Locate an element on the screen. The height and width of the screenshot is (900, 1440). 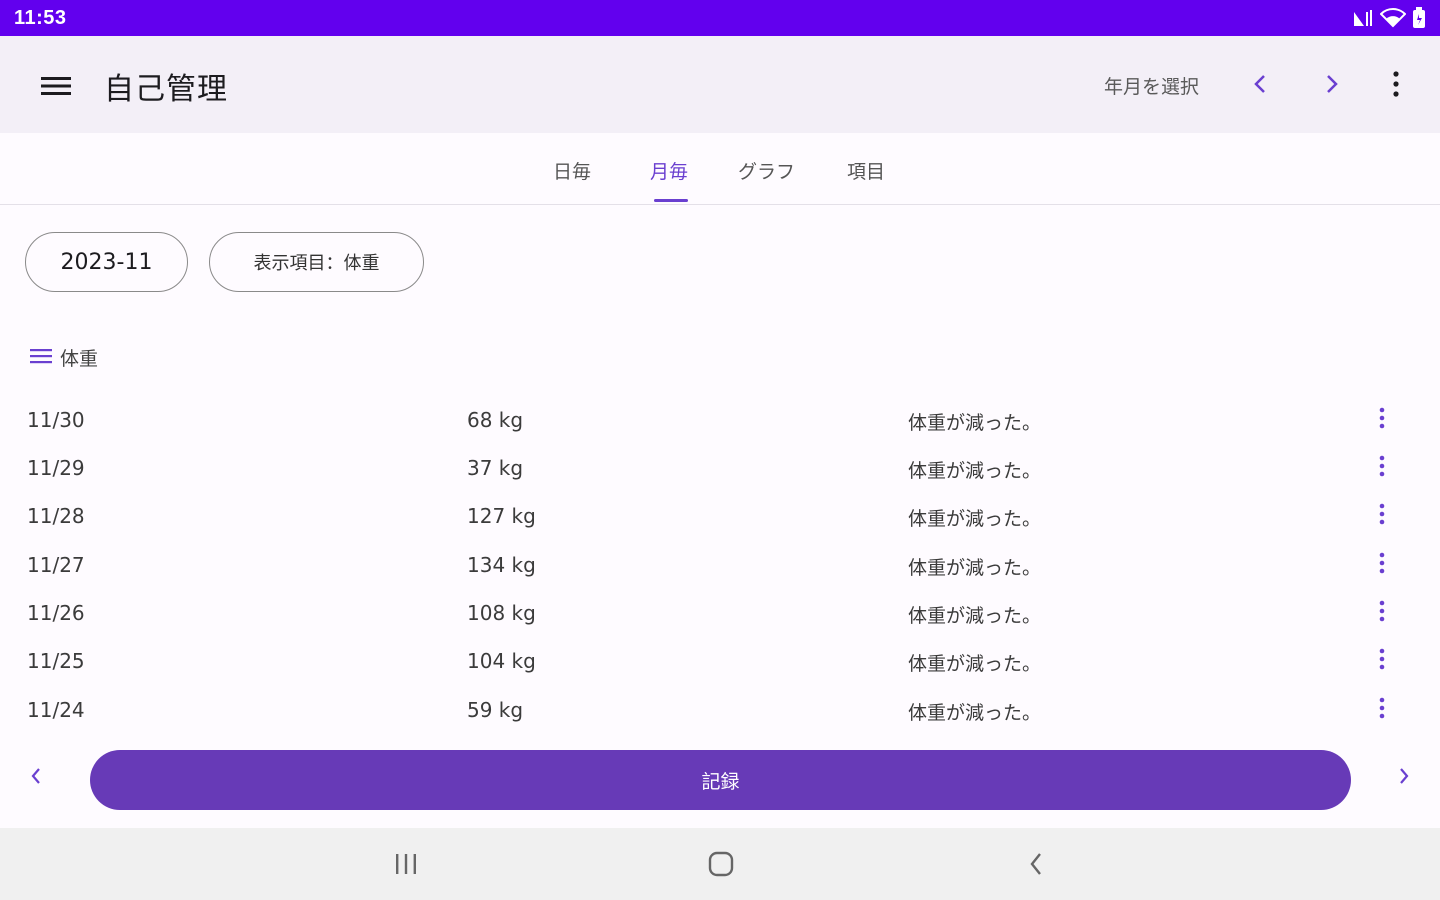
record-button: 記録 is located at coordinates (720, 780).